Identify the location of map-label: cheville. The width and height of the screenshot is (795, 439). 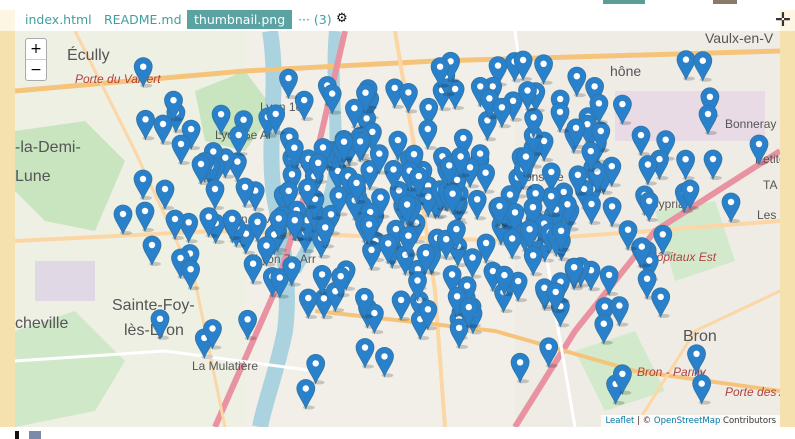
(41, 323).